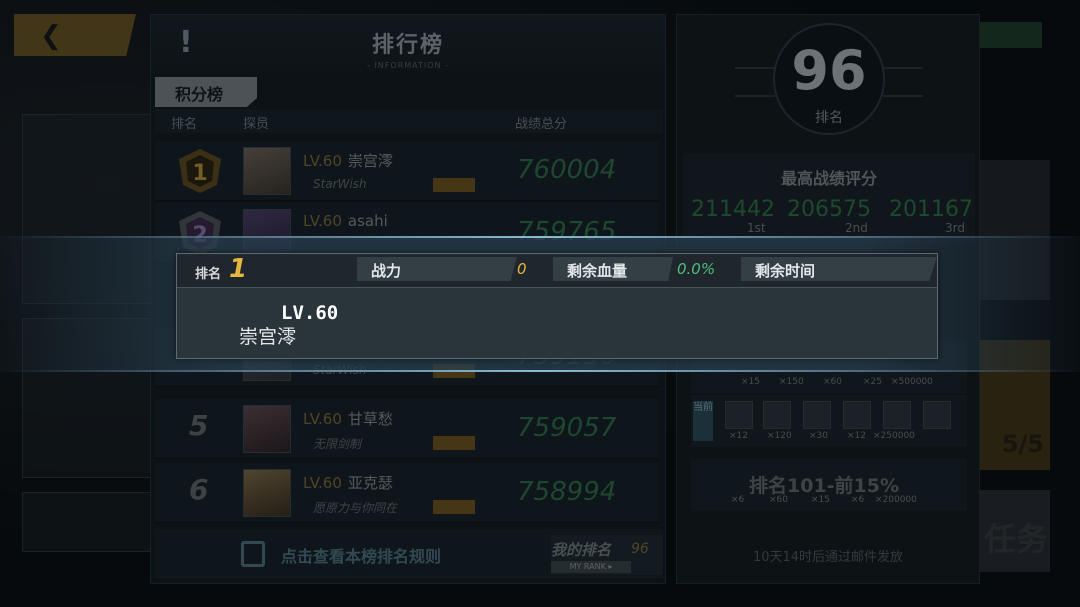 This screenshot has height=607, width=1080. Describe the element at coordinates (437, 269) in the screenshot. I see `power-cell: 战力` at that location.